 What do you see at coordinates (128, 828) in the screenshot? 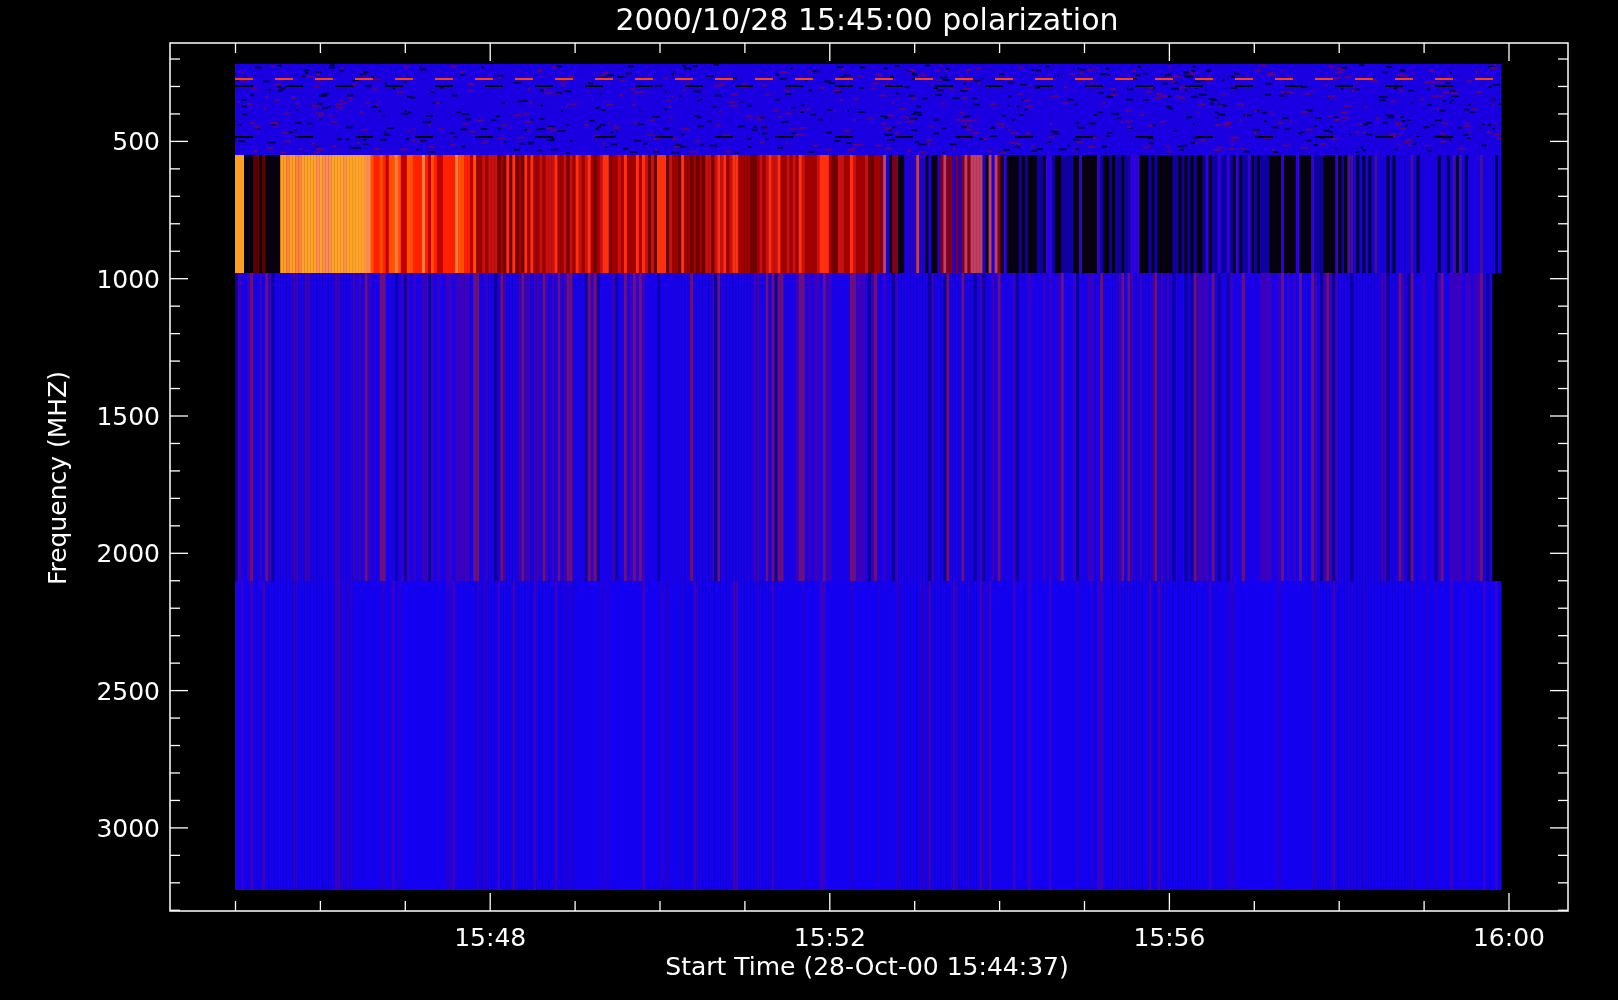
I see `y-tick-label: 3000` at bounding box center [128, 828].